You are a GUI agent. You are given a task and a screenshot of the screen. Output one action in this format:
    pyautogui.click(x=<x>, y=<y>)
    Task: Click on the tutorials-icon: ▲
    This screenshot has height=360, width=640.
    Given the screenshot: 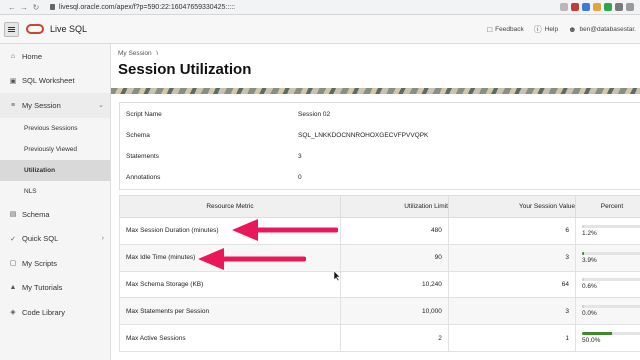 What is the action you would take?
    pyautogui.click(x=13, y=288)
    